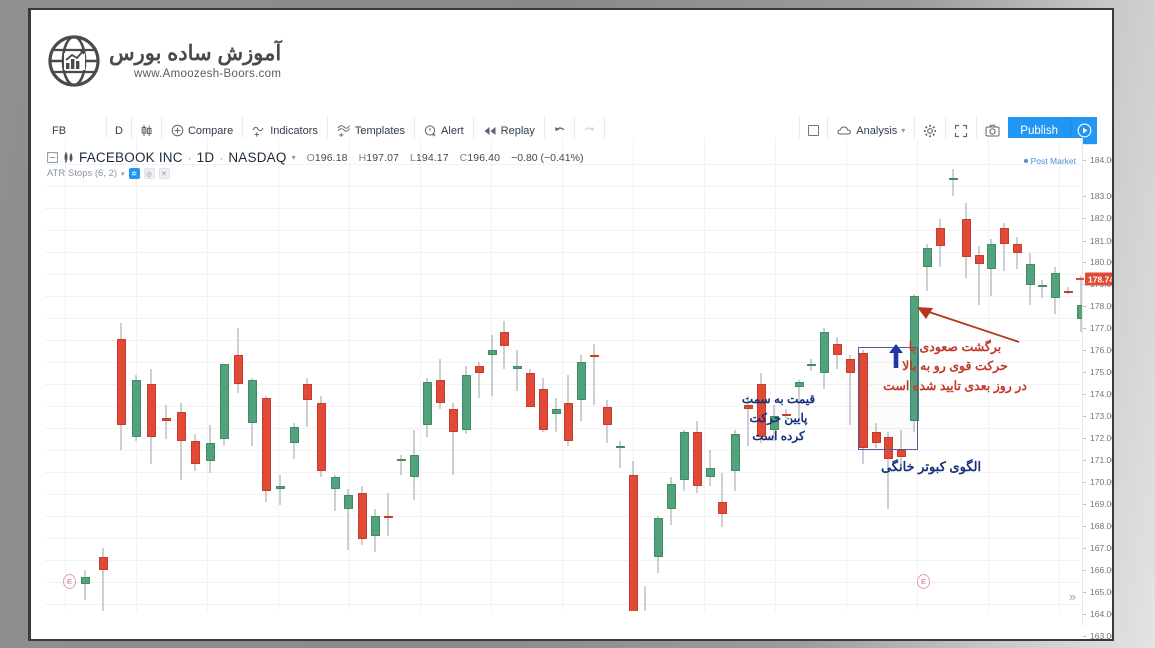  Describe the element at coordinates (82, 173) in the screenshot. I see `indicator-name: ATR Stops (6, 2)` at that location.